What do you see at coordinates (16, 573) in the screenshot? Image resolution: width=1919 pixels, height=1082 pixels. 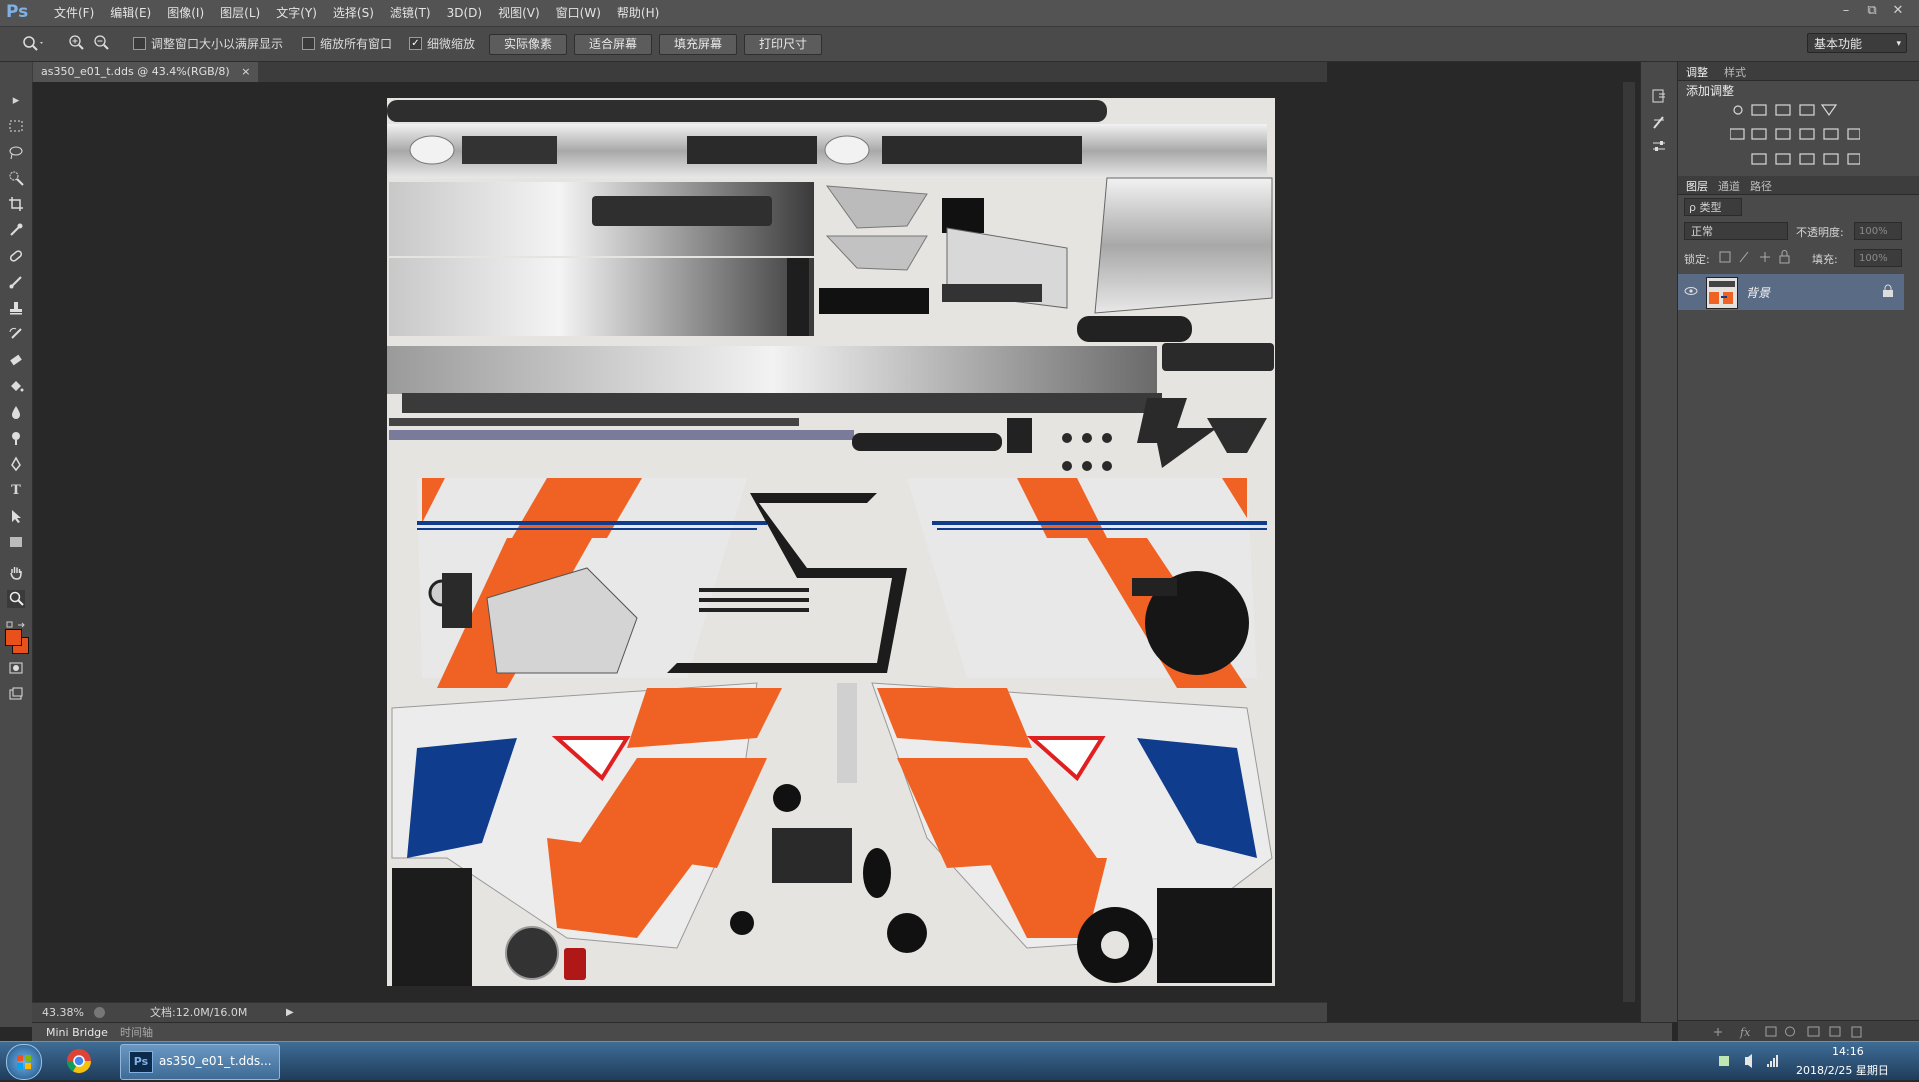 I see `hand-tool-icon` at bounding box center [16, 573].